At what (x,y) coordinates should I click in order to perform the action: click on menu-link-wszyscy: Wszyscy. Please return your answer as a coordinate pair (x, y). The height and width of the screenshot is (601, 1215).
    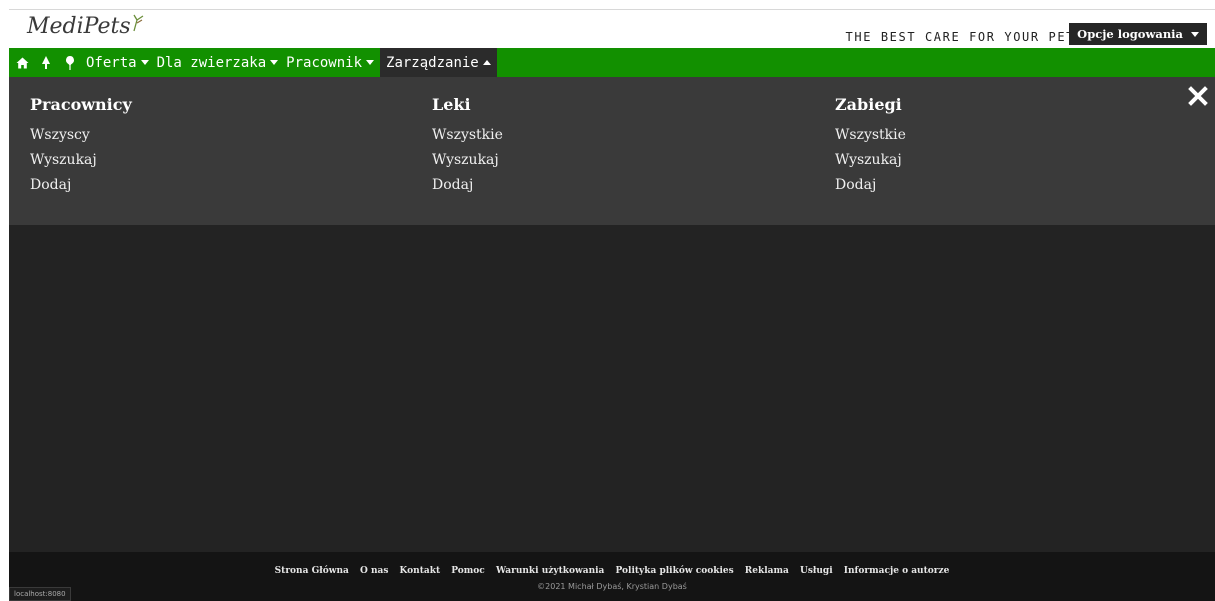
    Looking at the image, I should click on (81, 135).